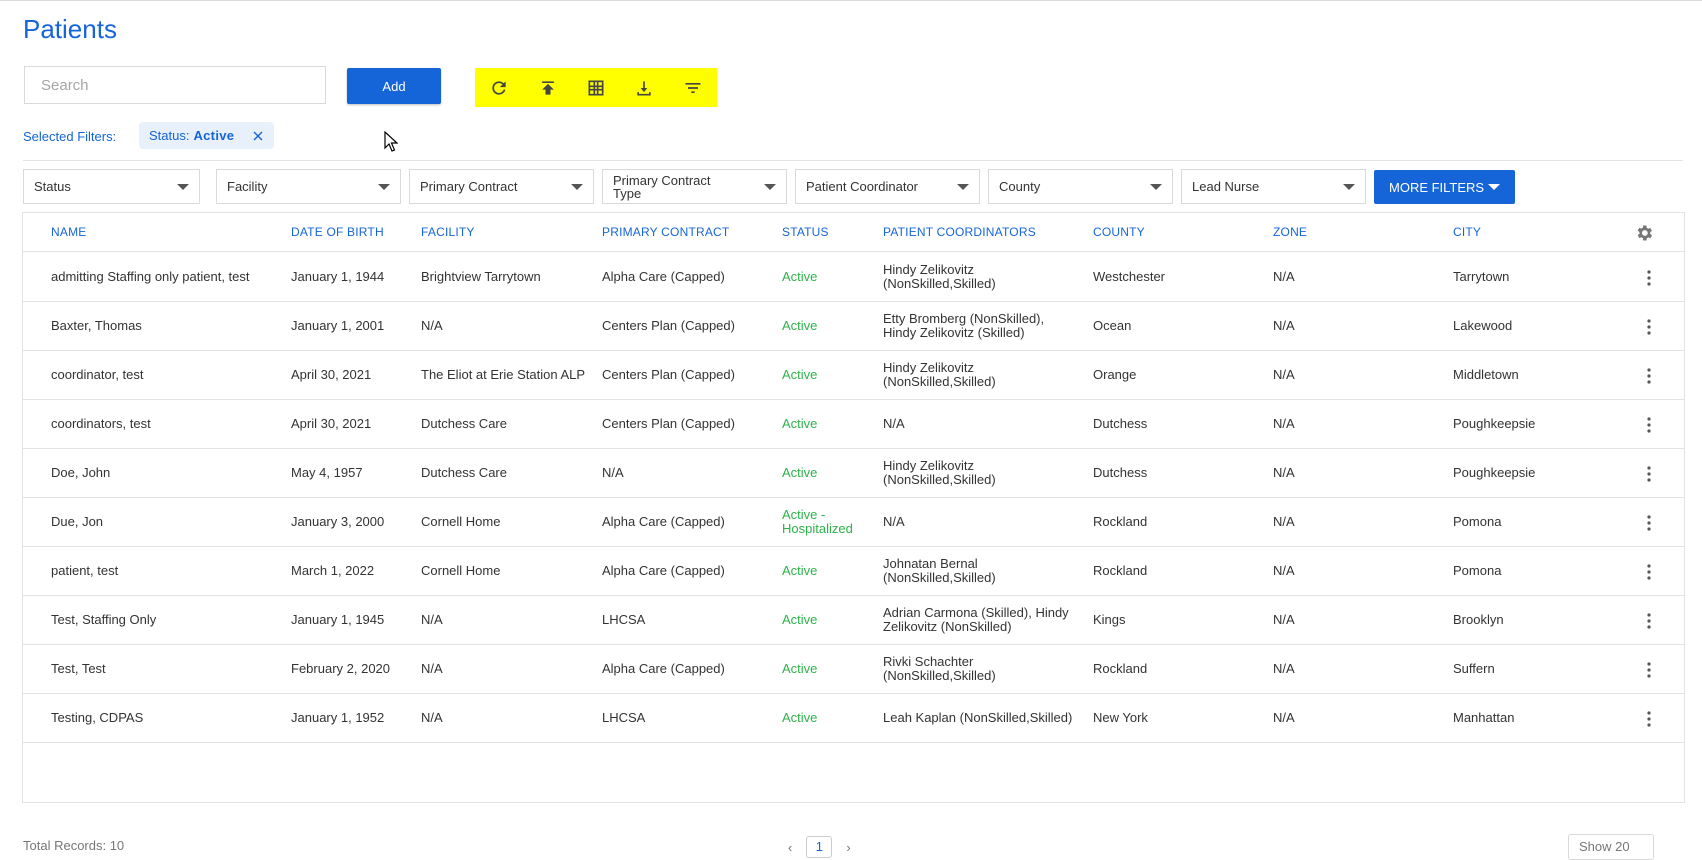 This screenshot has width=1702, height=860. Describe the element at coordinates (1467, 232) in the screenshot. I see `column-header-city: CITY` at that location.